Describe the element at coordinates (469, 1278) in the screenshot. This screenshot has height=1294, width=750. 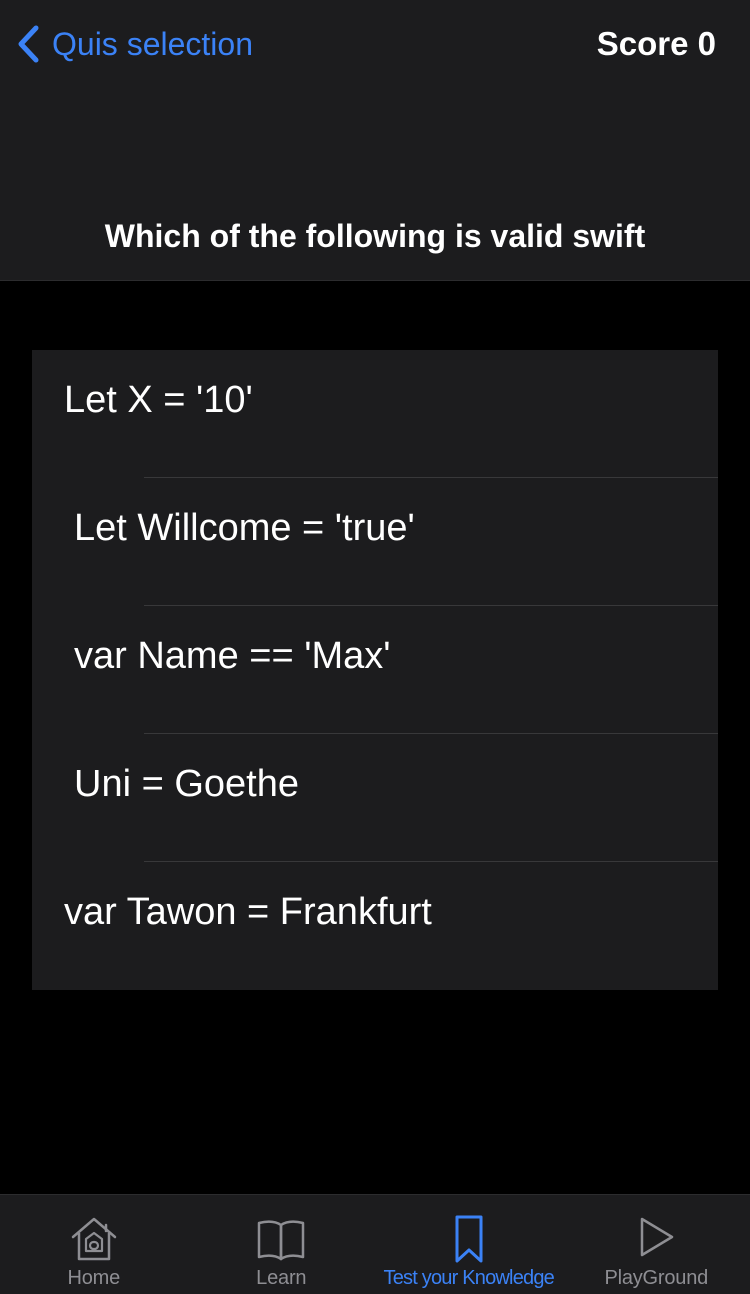
I see `tab-label: Test your Knowledge` at that location.